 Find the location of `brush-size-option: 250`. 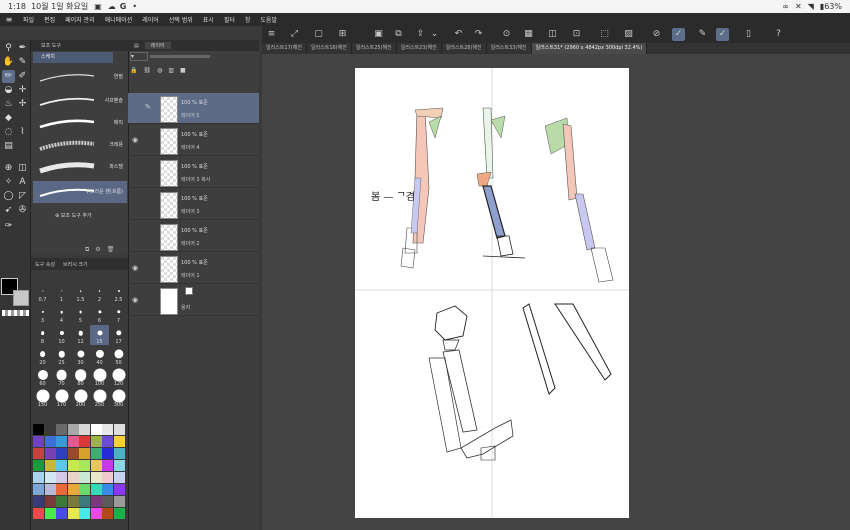

brush-size-option: 250 is located at coordinates (99, 398).